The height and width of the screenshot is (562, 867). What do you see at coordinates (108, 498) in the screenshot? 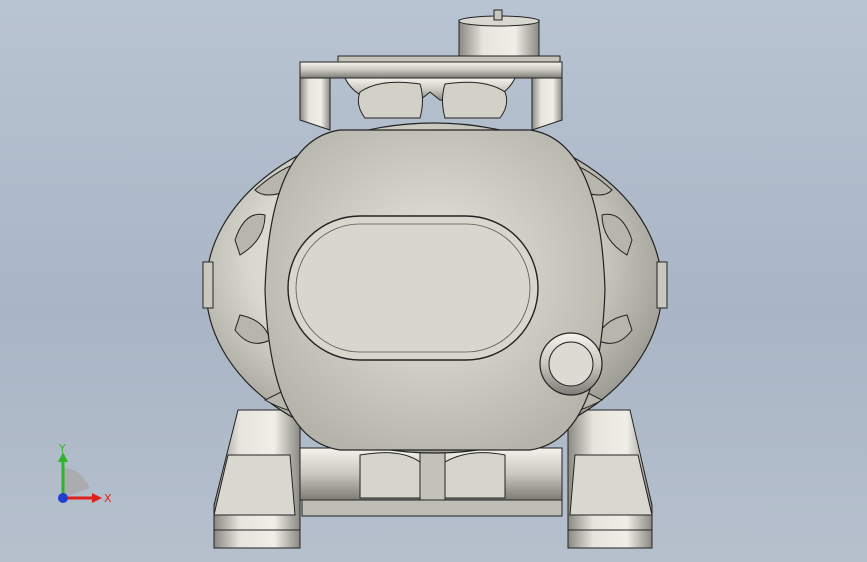
I see `x-axis-label: X` at bounding box center [108, 498].